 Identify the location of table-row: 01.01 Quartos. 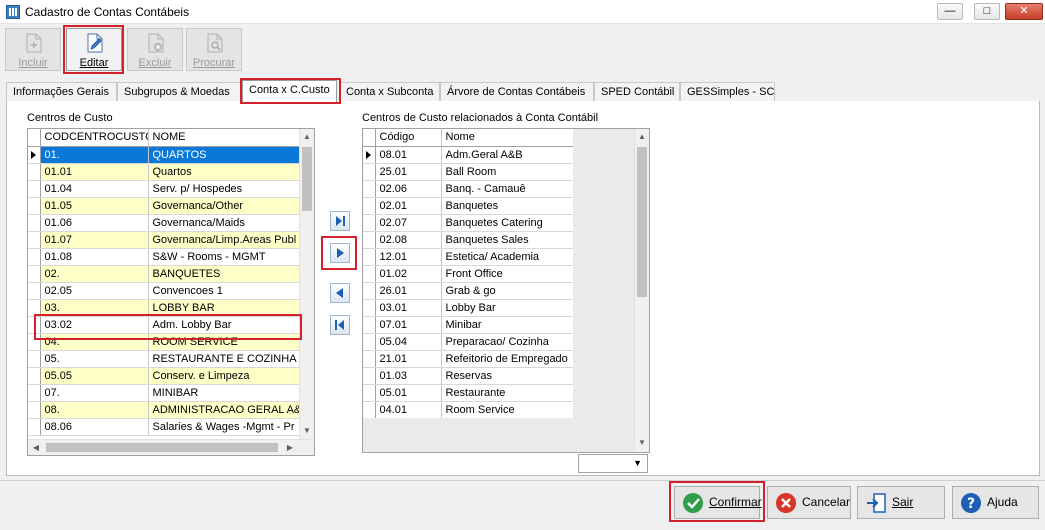
(164, 172).